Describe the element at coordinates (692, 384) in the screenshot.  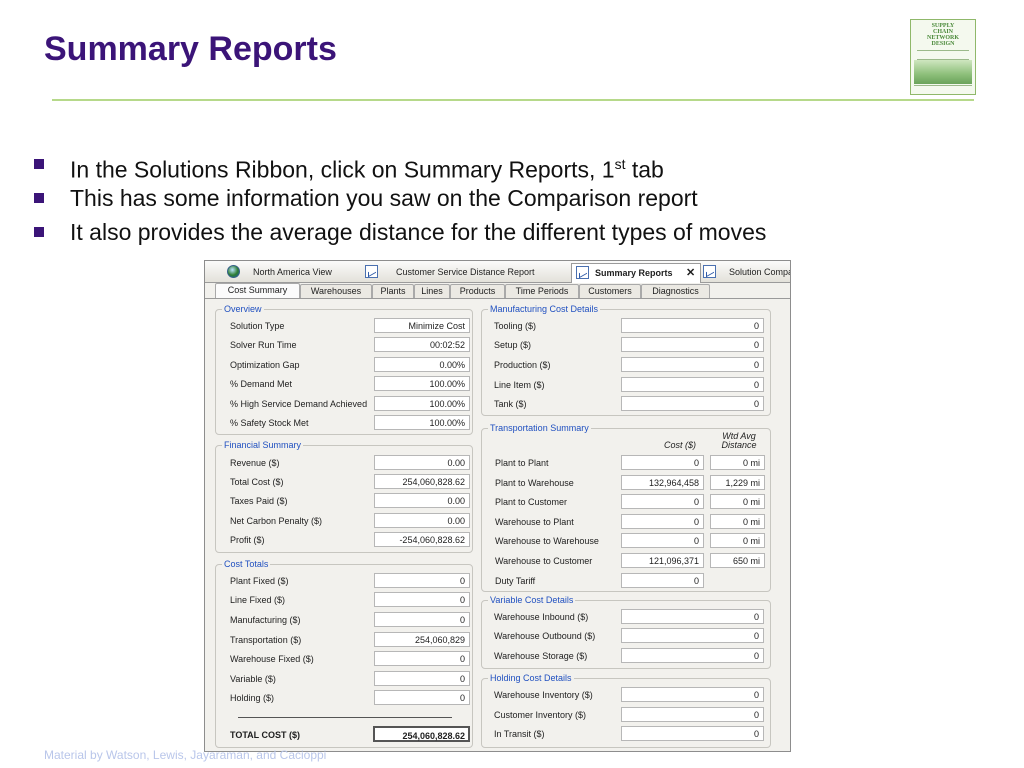
I see `line-item-field: 0` at that location.